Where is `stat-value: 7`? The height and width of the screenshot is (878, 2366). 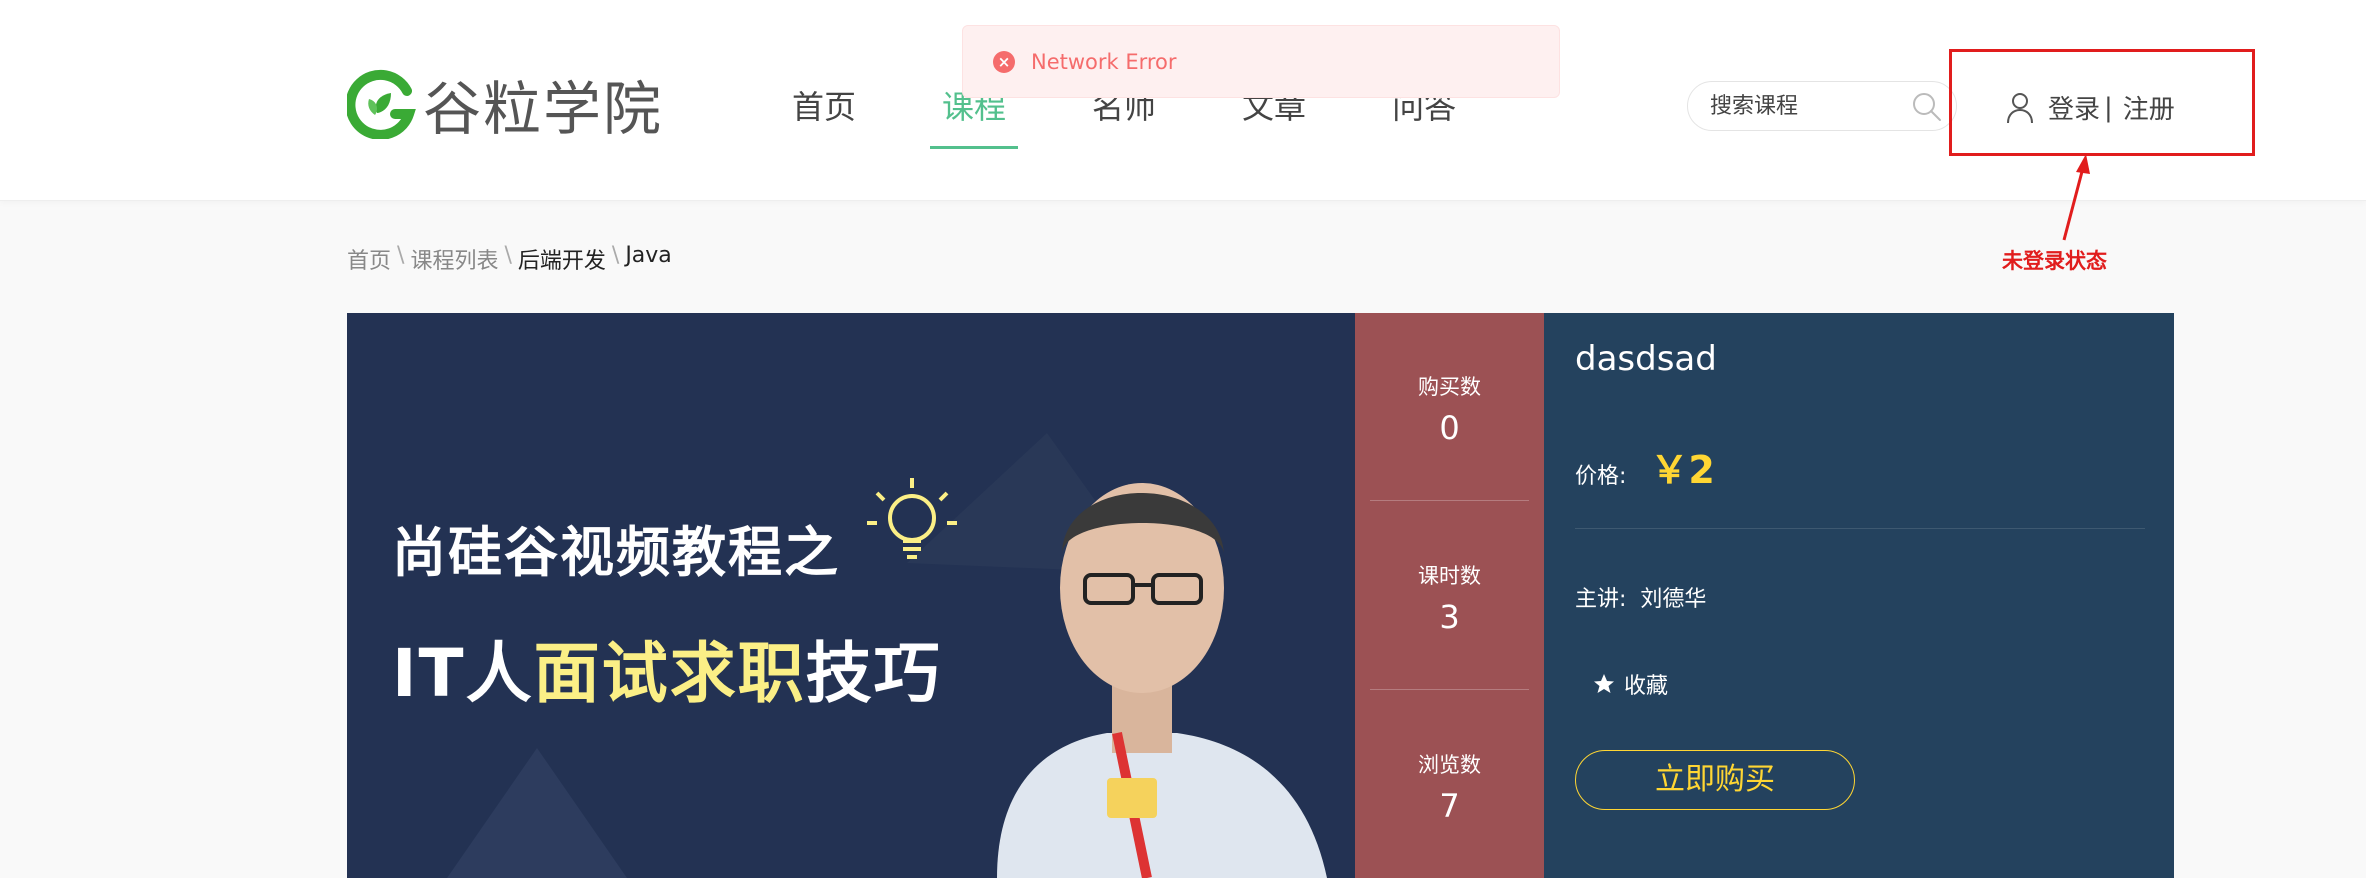
stat-value: 7 is located at coordinates (1449, 806).